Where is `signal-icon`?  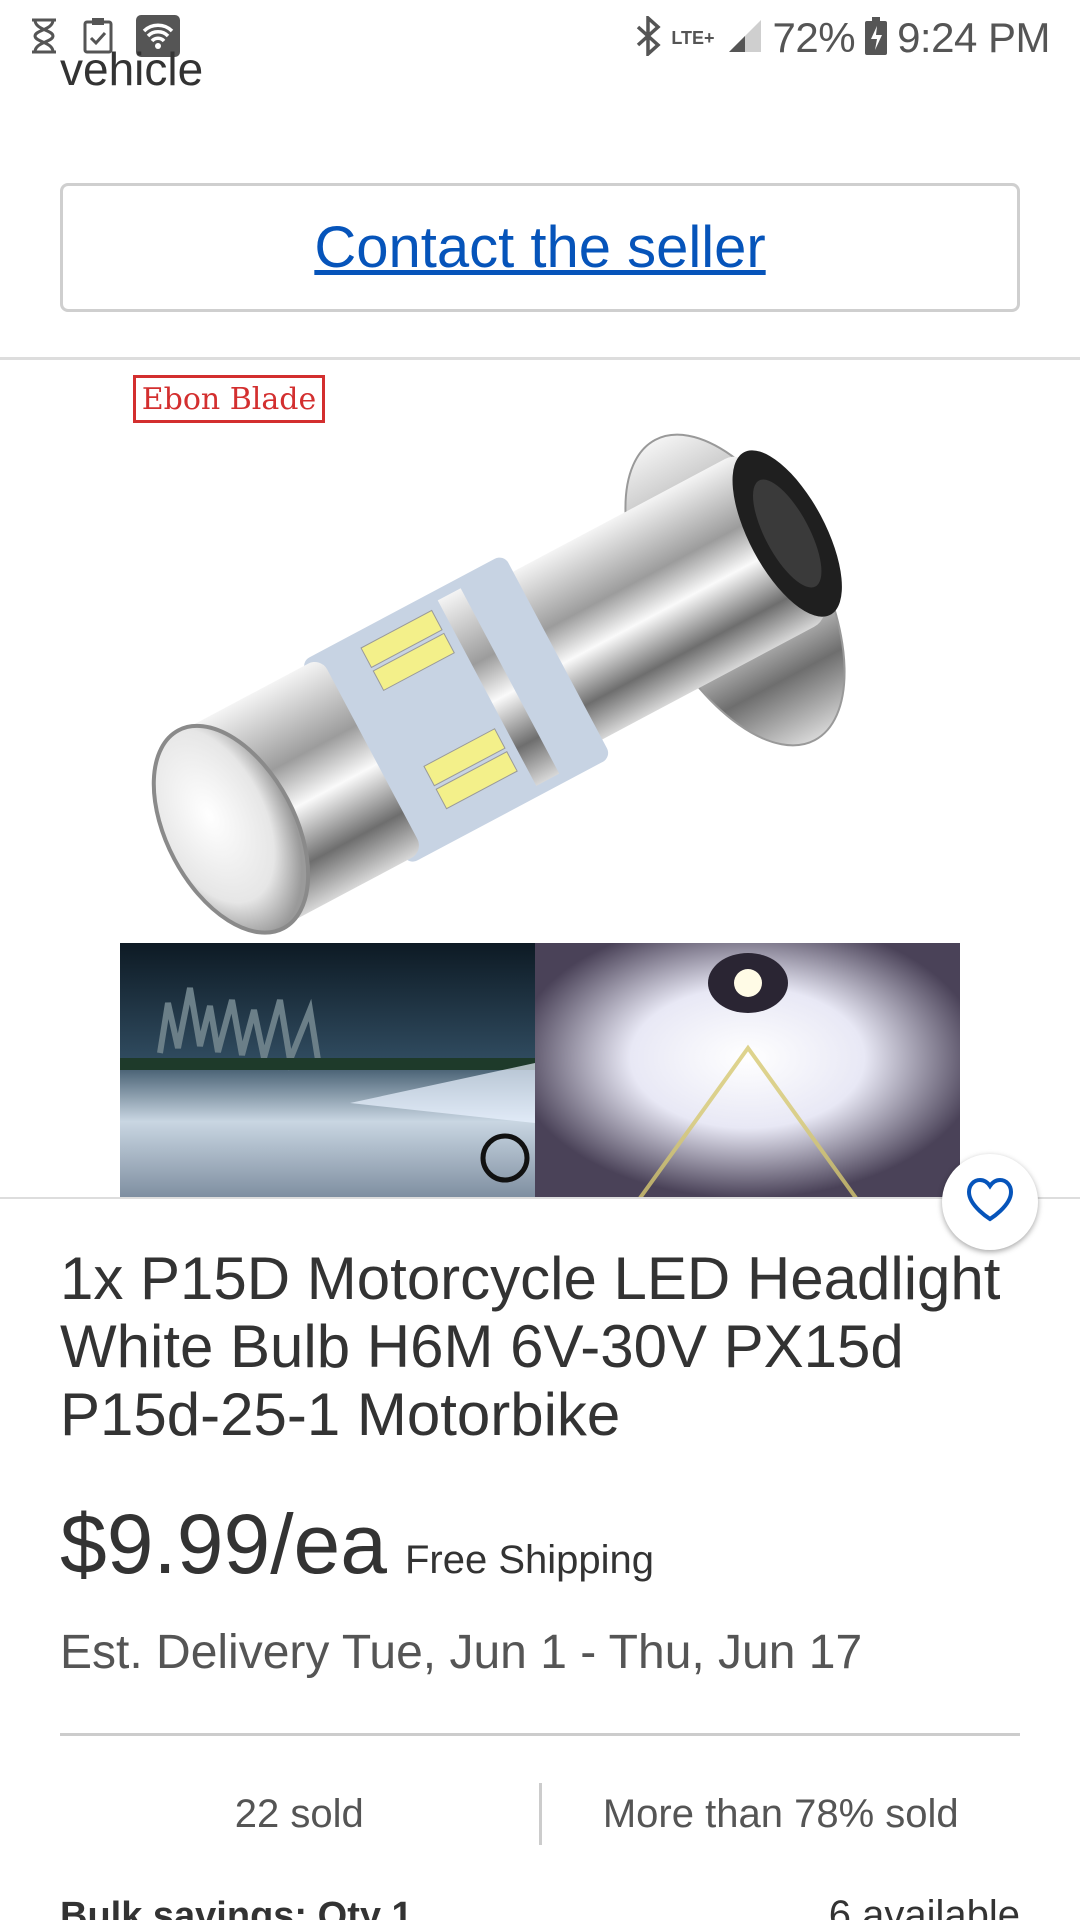 signal-icon is located at coordinates (744, 38).